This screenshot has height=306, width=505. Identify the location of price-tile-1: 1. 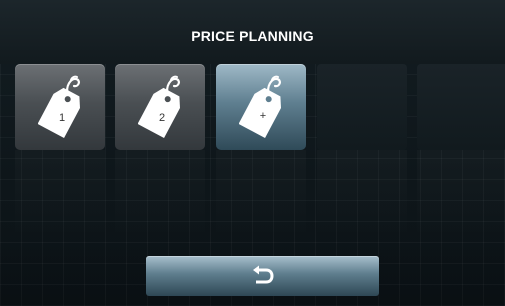
(60, 107).